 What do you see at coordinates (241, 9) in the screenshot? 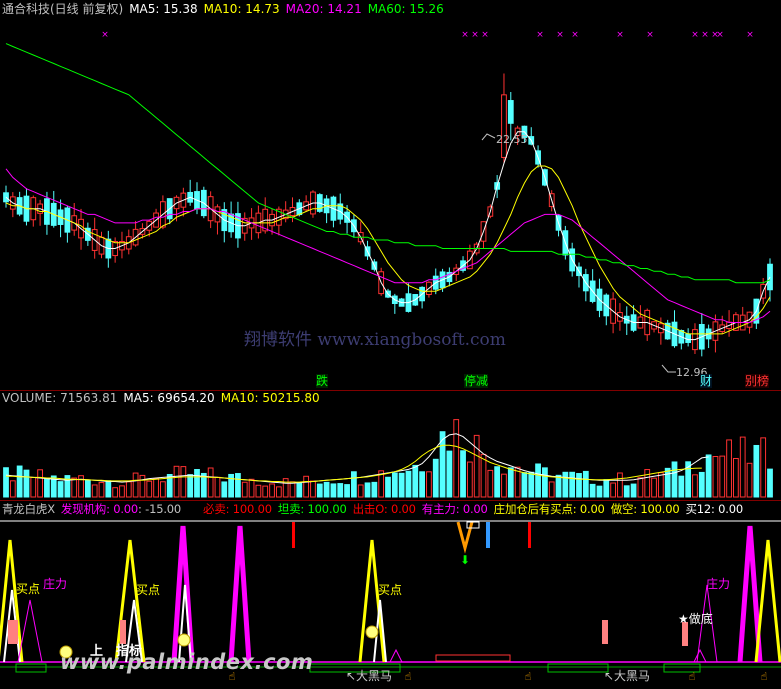
I see `ma10-label: MA10: 14.73` at bounding box center [241, 9].